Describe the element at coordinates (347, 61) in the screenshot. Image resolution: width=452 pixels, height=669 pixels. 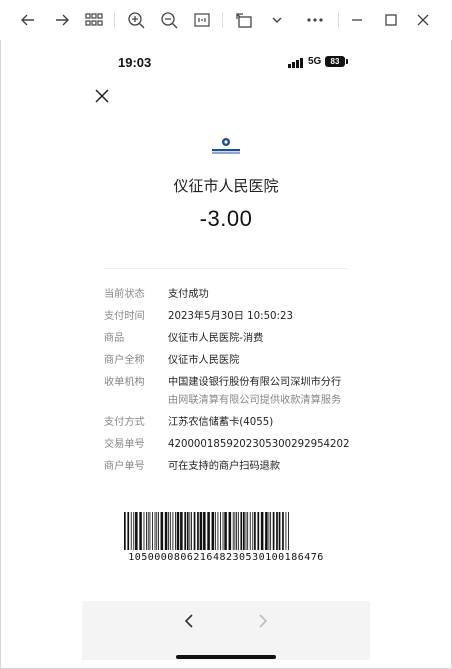
I see `battery-tip` at that location.